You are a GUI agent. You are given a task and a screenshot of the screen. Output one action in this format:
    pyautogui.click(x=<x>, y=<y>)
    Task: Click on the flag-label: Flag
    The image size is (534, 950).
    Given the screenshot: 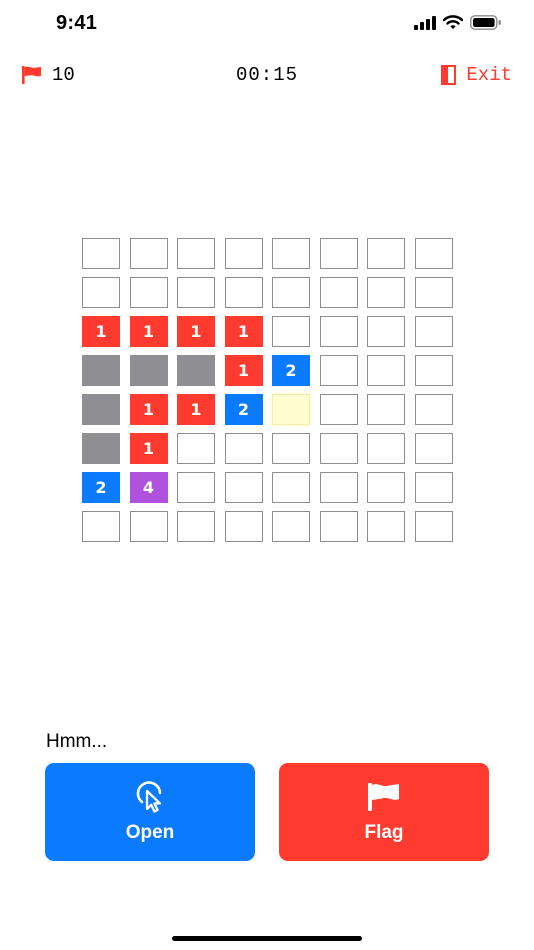 What is the action you would take?
    pyautogui.click(x=384, y=832)
    